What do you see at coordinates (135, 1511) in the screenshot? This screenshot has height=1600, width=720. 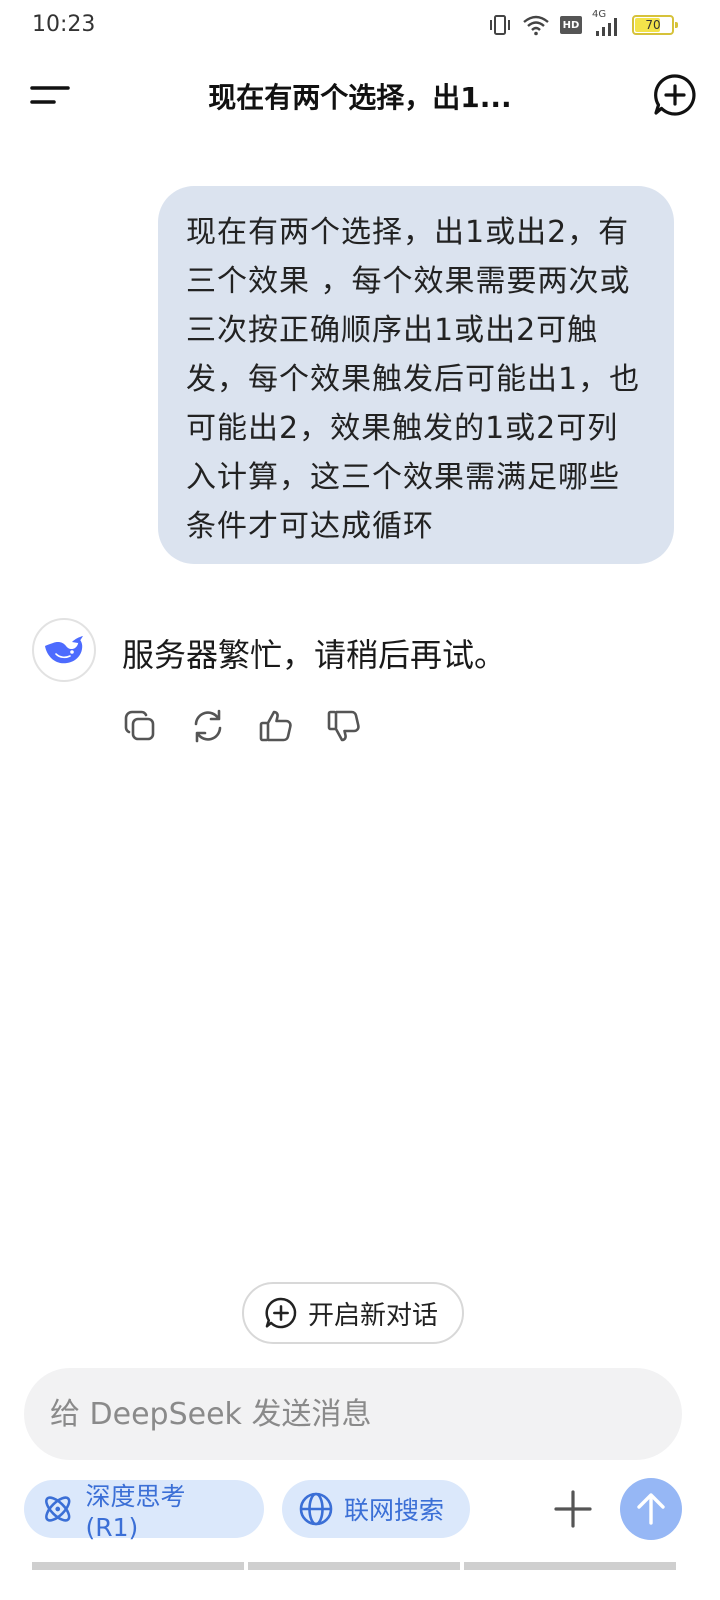 I see `deep-think-label: 深度思考 (R1)` at bounding box center [135, 1511].